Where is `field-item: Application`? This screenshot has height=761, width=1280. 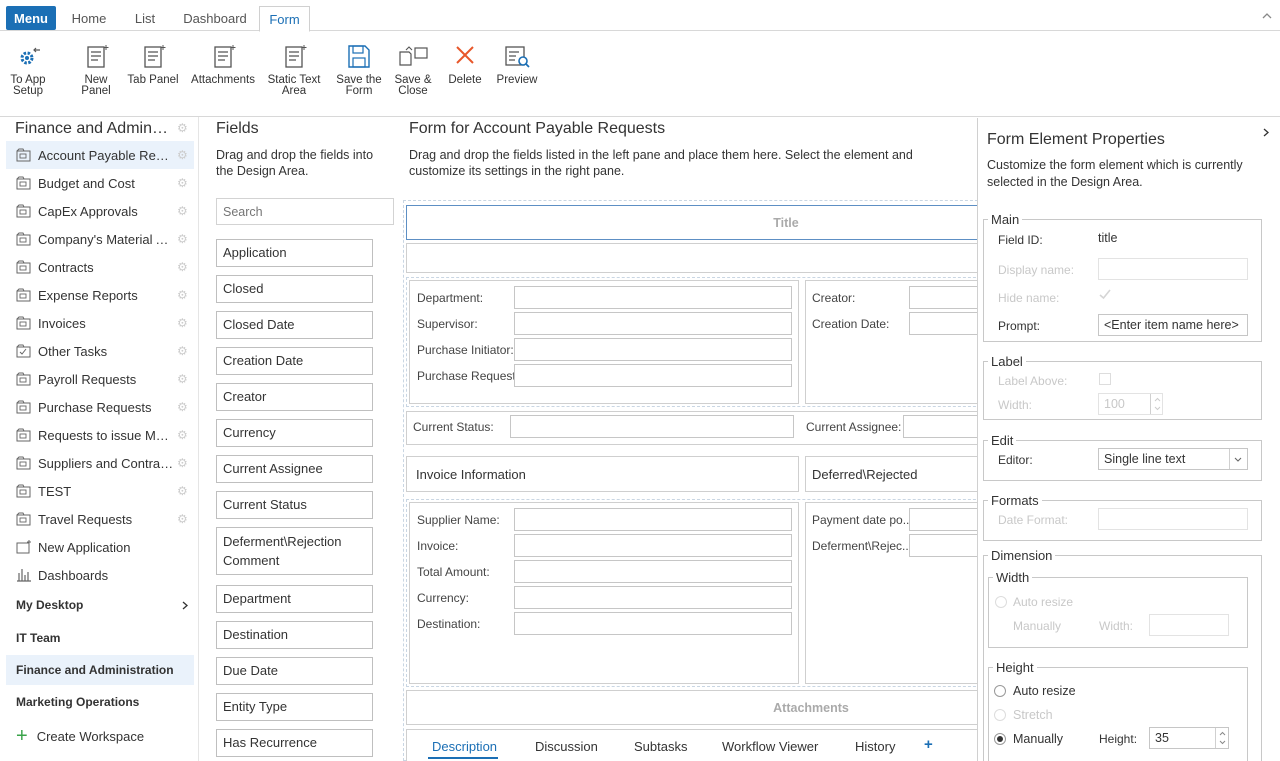
field-item: Application is located at coordinates (294, 253).